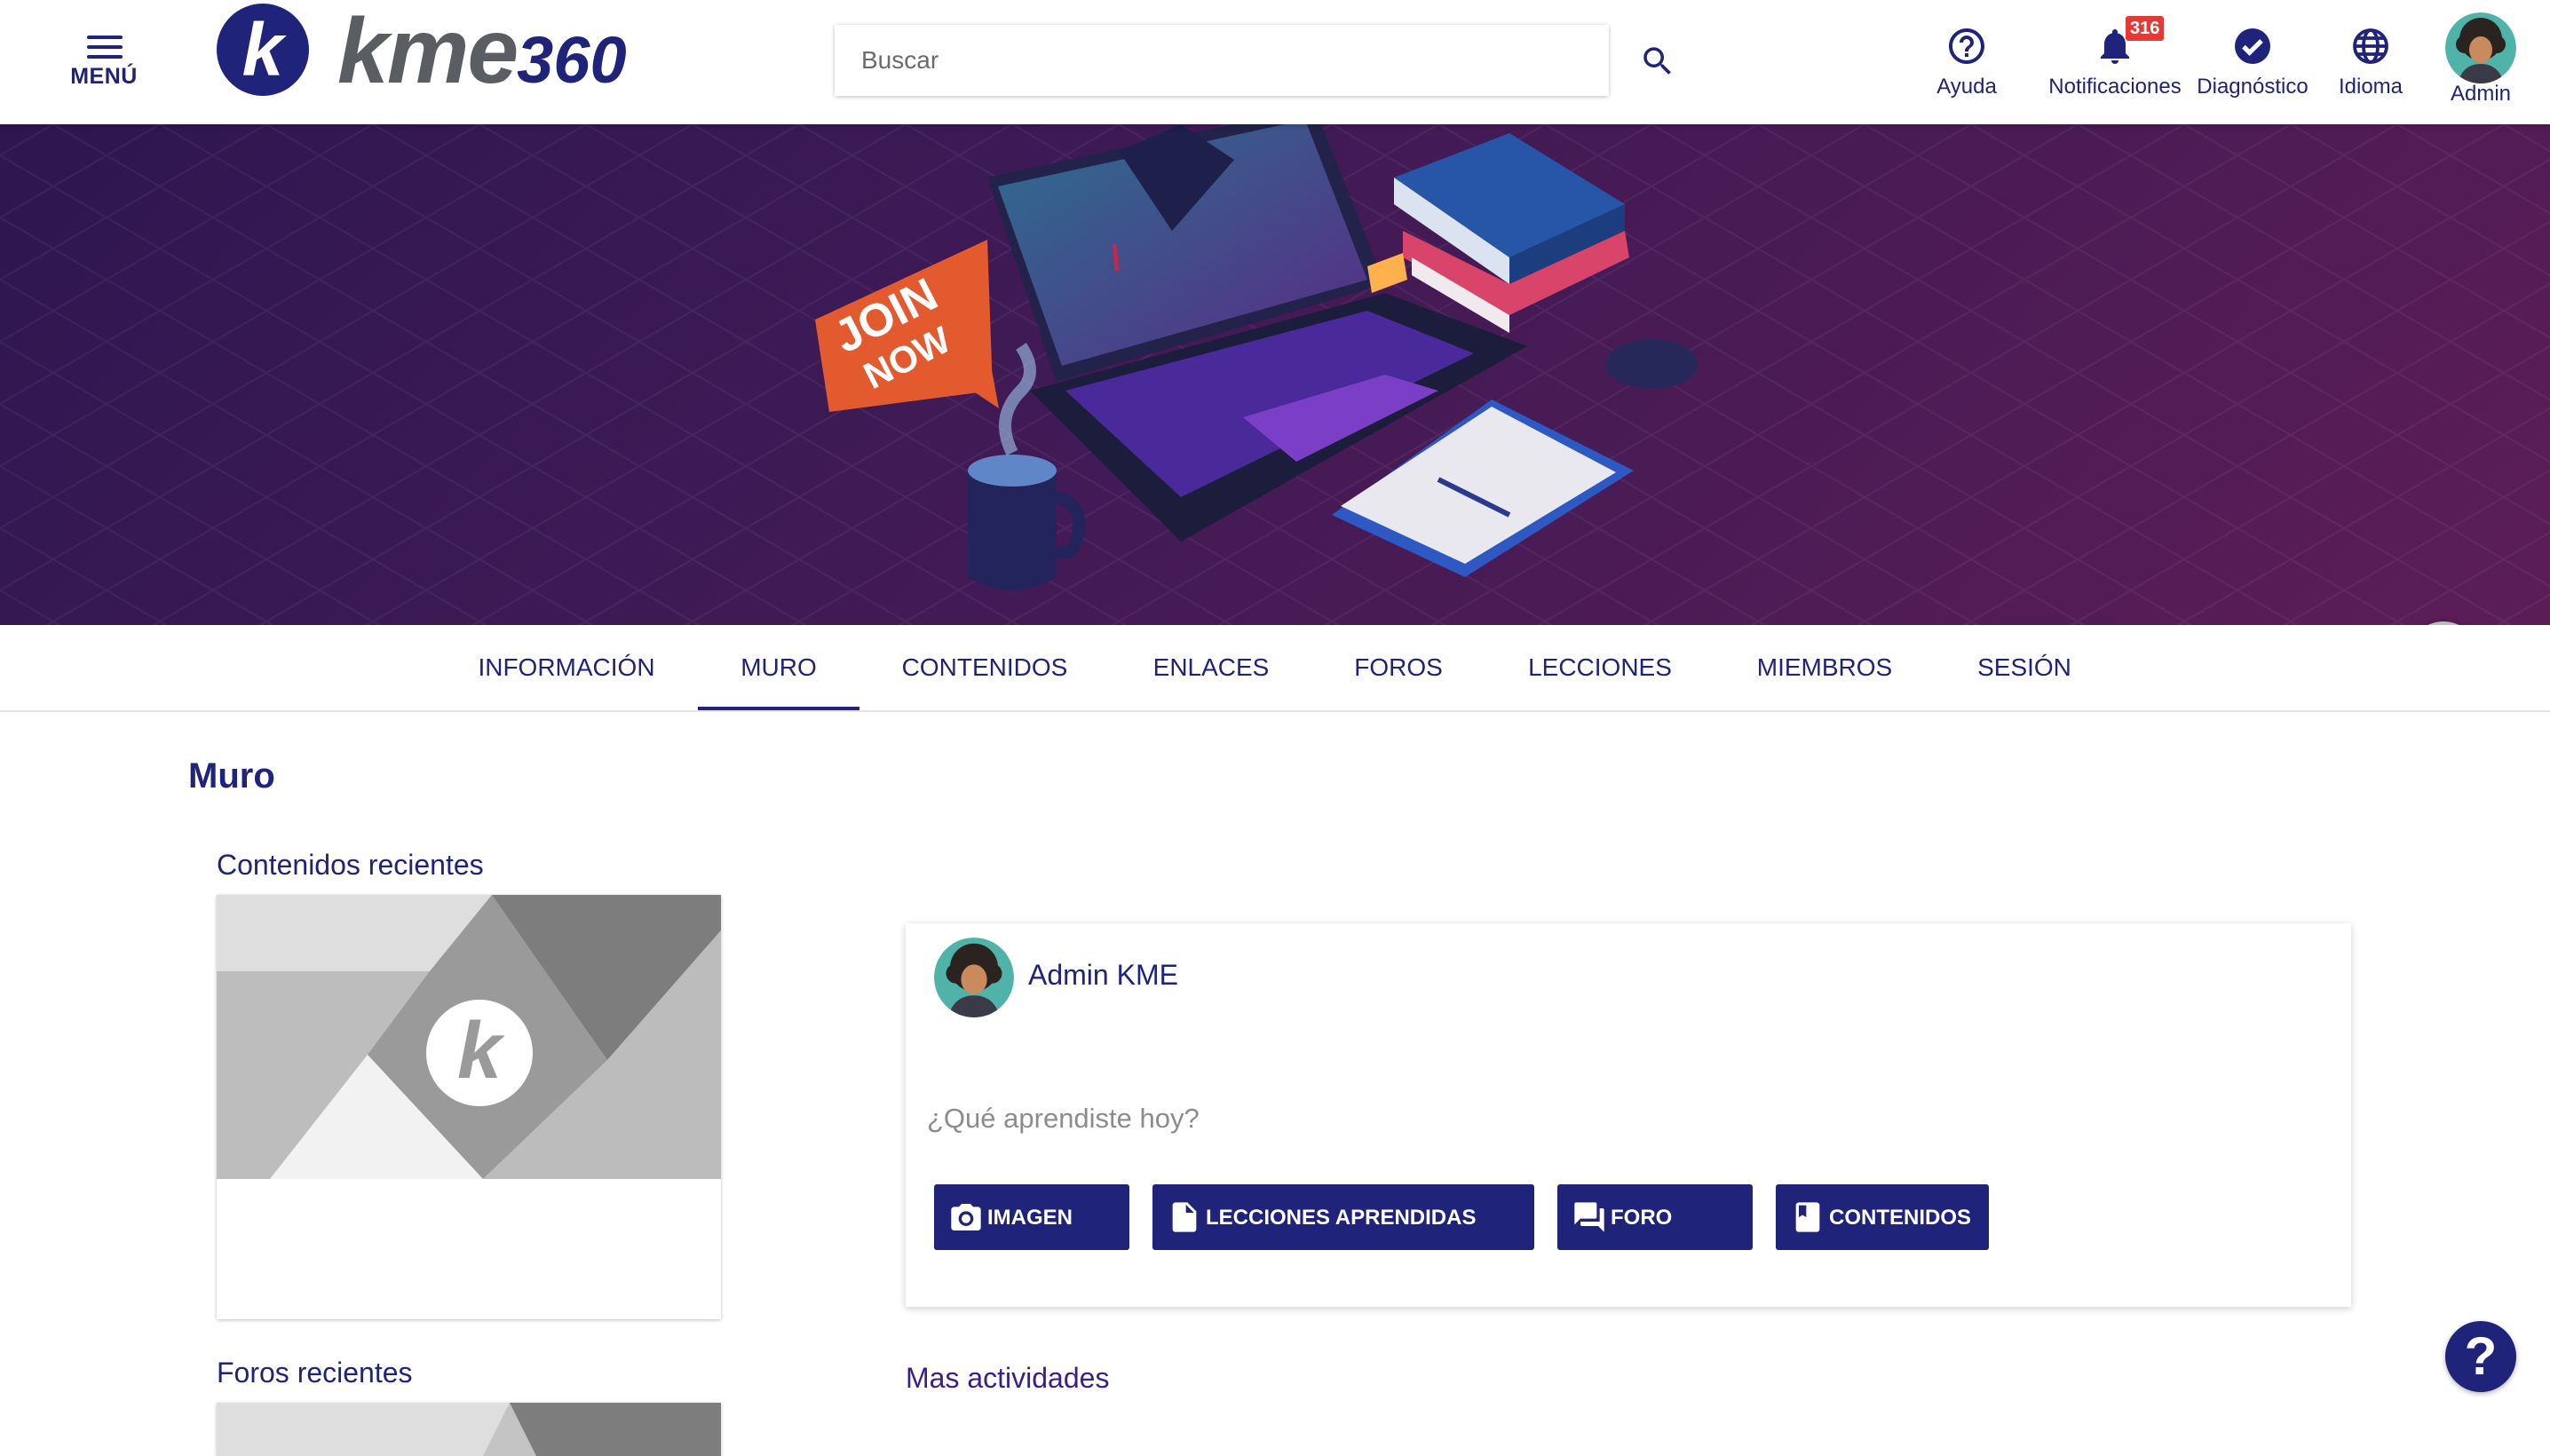  Describe the element at coordinates (974, 977) in the screenshot. I see `post-author-avatar` at that location.